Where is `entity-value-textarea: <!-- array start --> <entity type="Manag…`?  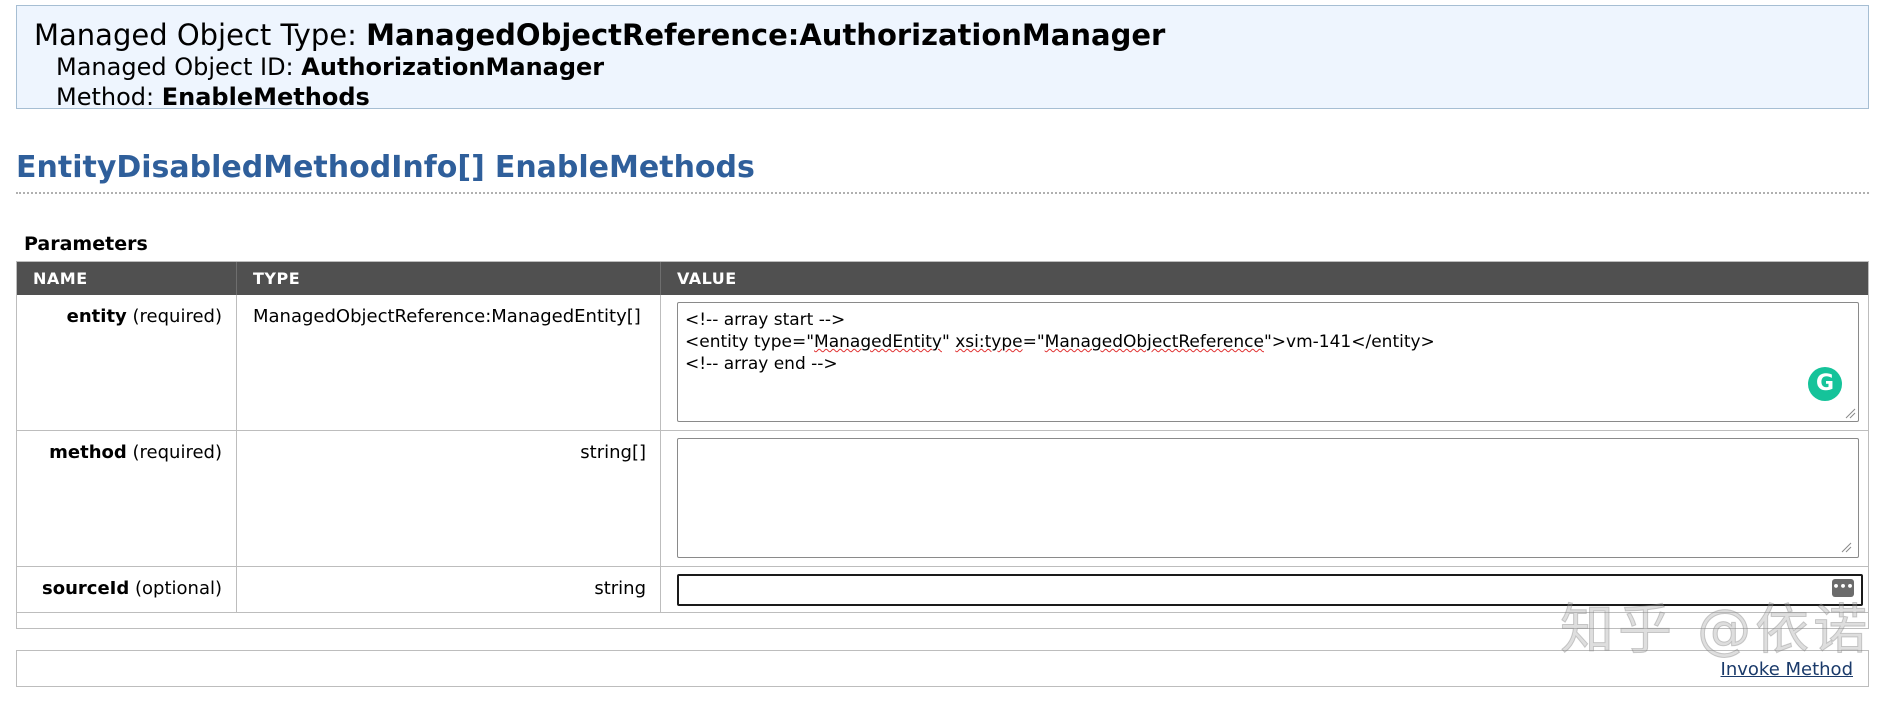
entity-value-textarea: <!-- array start --> <entity type="Manag… is located at coordinates (1268, 362).